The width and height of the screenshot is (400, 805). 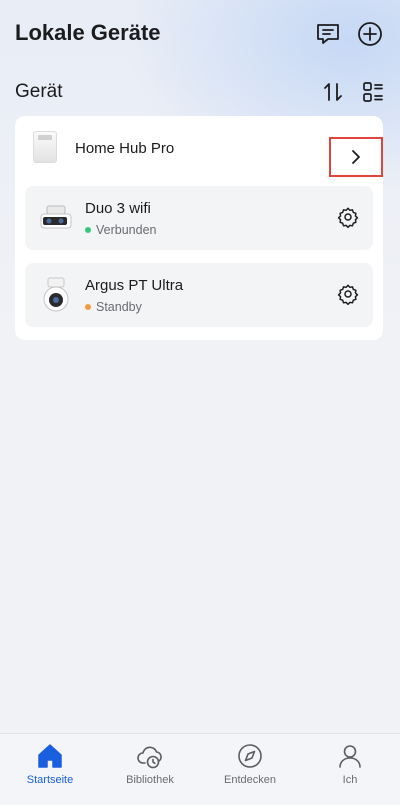 What do you see at coordinates (200, 35) in the screenshot?
I see `header: Lokale Geräte` at bounding box center [200, 35].